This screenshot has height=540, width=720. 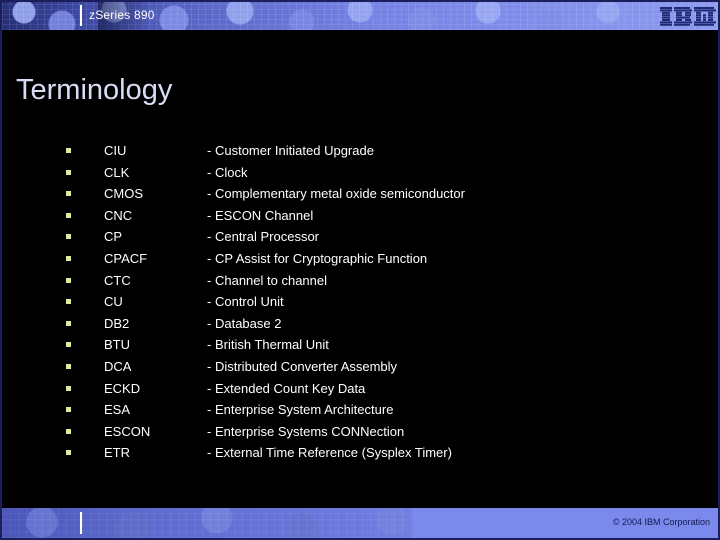 I want to click on term-definition: - Control Unit, so click(x=245, y=302).